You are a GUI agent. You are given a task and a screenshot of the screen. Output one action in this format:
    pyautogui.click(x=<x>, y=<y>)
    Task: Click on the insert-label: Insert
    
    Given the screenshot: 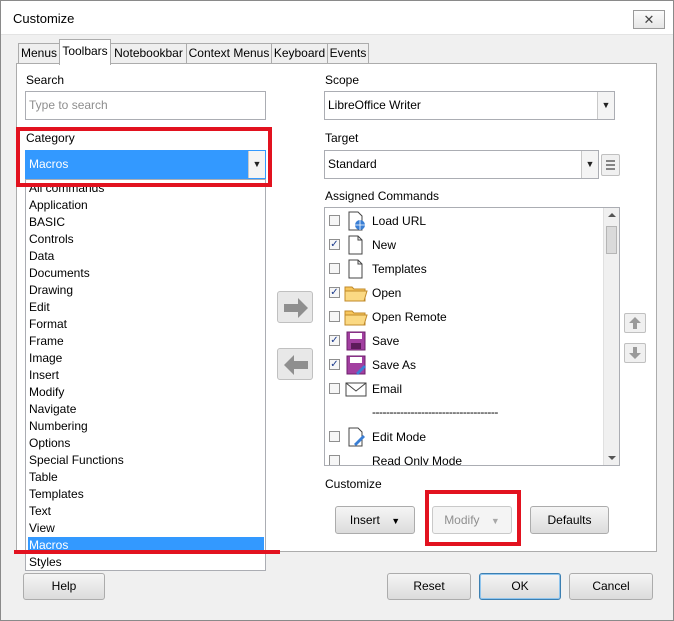 What is the action you would take?
    pyautogui.click(x=364, y=520)
    